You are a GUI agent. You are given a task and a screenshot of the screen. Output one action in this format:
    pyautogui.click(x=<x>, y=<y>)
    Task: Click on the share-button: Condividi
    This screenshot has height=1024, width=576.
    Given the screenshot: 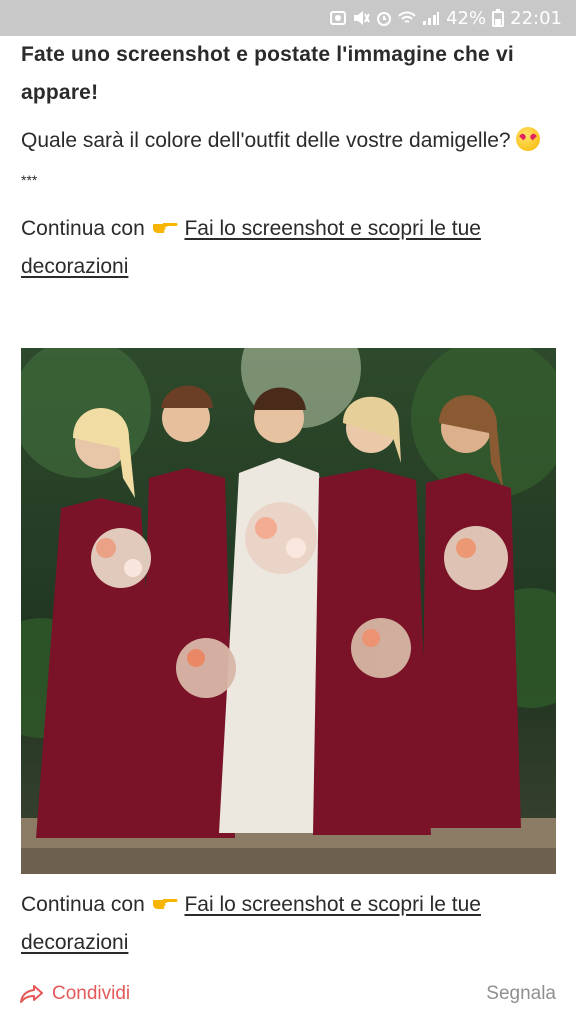 What is the action you would take?
    pyautogui.click(x=75, y=994)
    